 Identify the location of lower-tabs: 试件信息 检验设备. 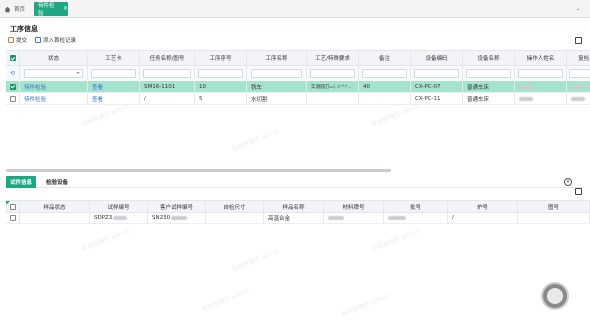
(295, 181).